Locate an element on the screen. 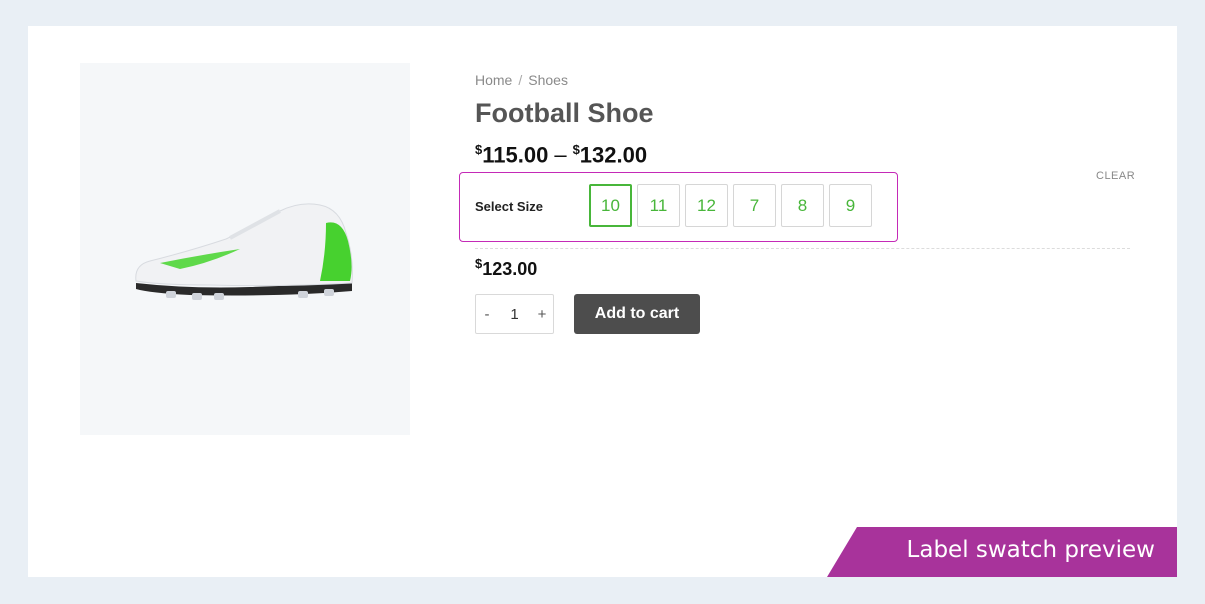 This screenshot has width=1205, height=604. breadcrumb-current: Shoes is located at coordinates (548, 80).